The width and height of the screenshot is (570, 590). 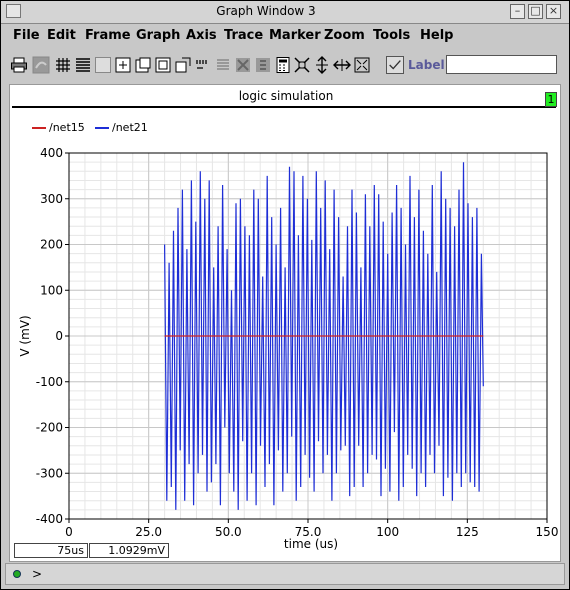 I want to click on y-tick-label: 300, so click(x=51, y=199).